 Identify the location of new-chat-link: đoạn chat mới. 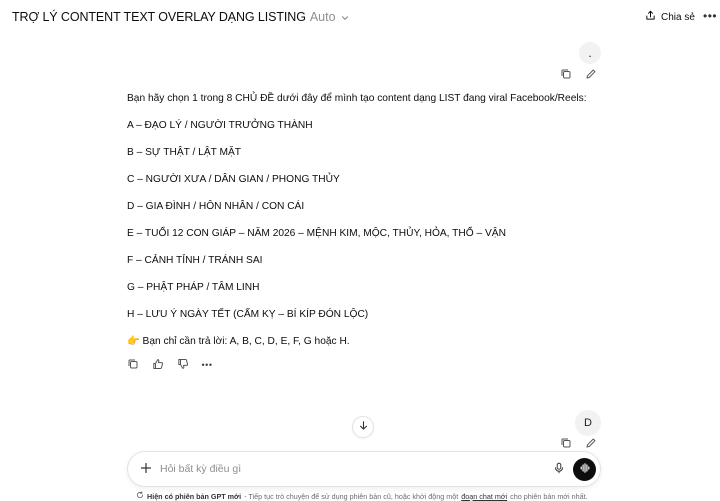
(484, 496).